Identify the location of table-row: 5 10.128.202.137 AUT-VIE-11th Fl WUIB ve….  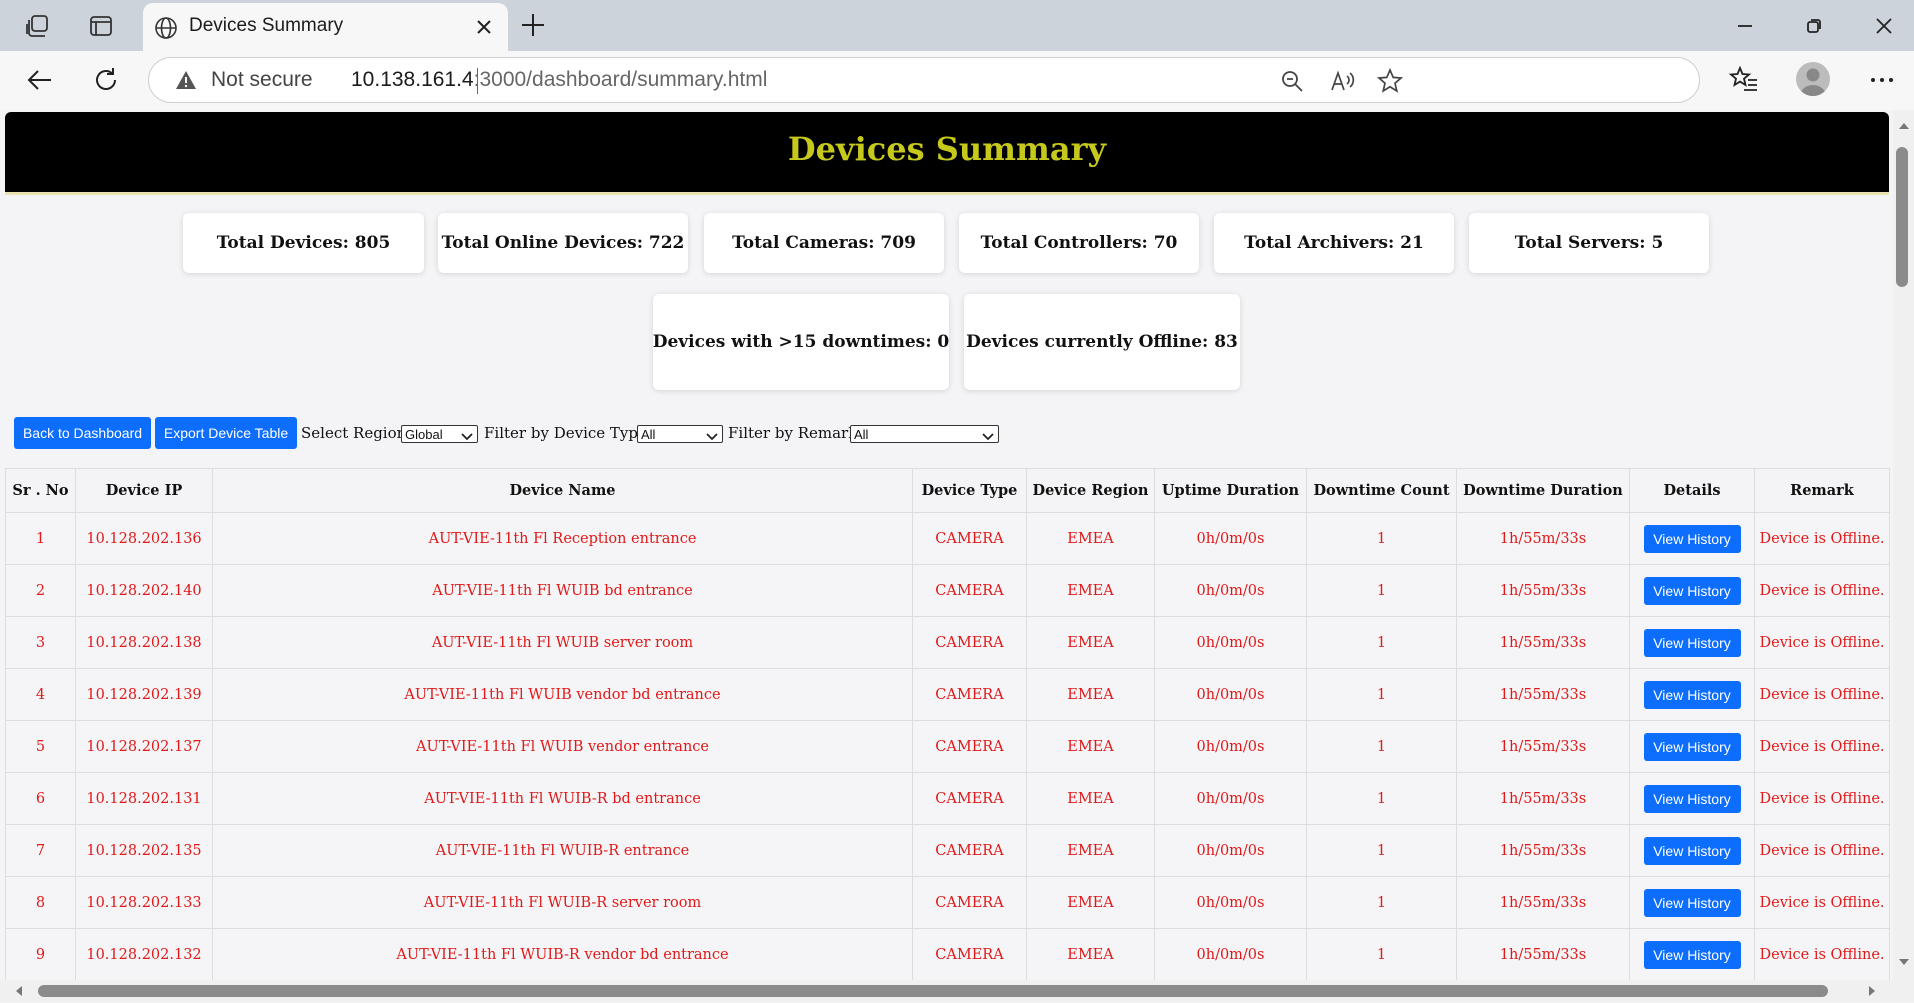
(947, 746).